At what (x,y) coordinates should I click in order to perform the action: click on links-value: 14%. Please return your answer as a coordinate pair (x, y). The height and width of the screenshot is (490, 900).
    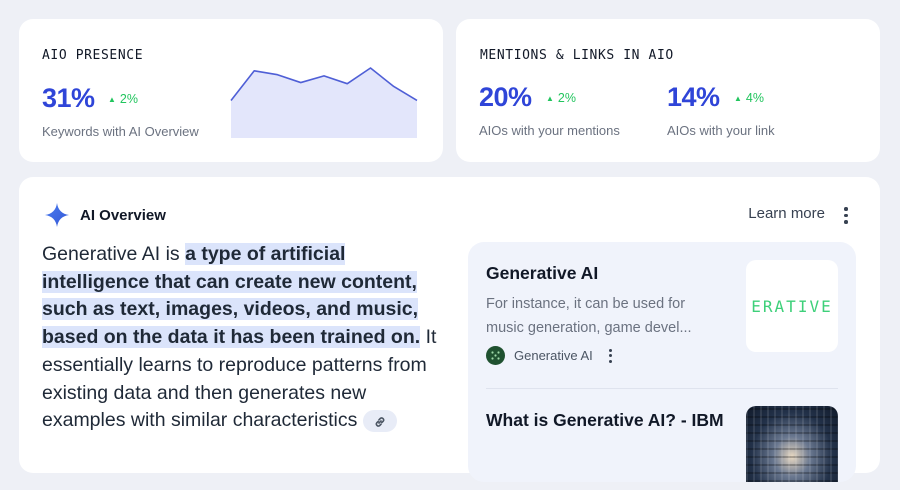
    Looking at the image, I should click on (693, 97).